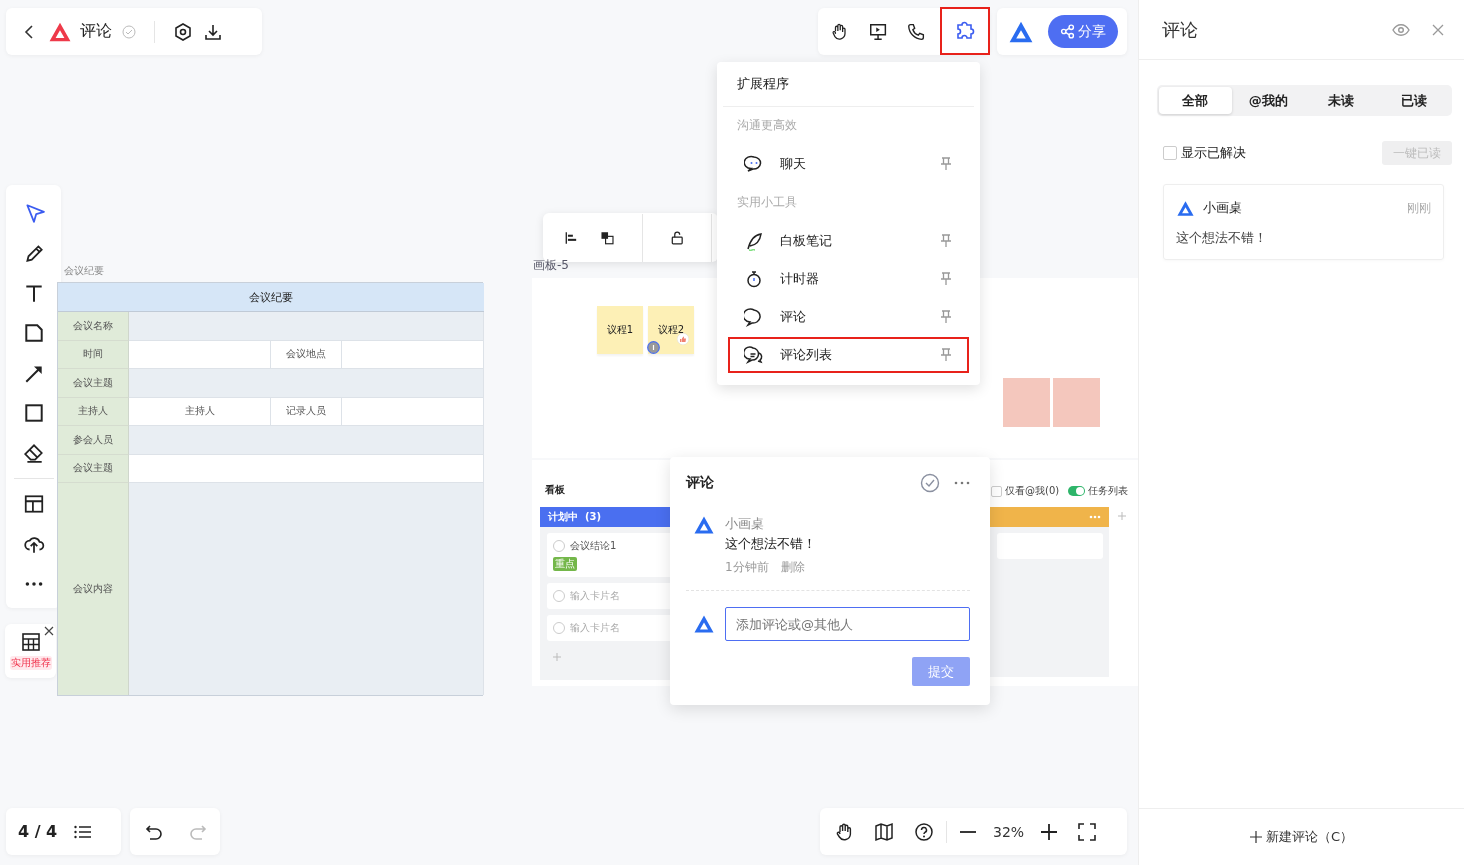 Image resolution: width=1464 pixels, height=865 pixels. What do you see at coordinates (754, 355) in the screenshot?
I see `comment-list-icon` at bounding box center [754, 355].